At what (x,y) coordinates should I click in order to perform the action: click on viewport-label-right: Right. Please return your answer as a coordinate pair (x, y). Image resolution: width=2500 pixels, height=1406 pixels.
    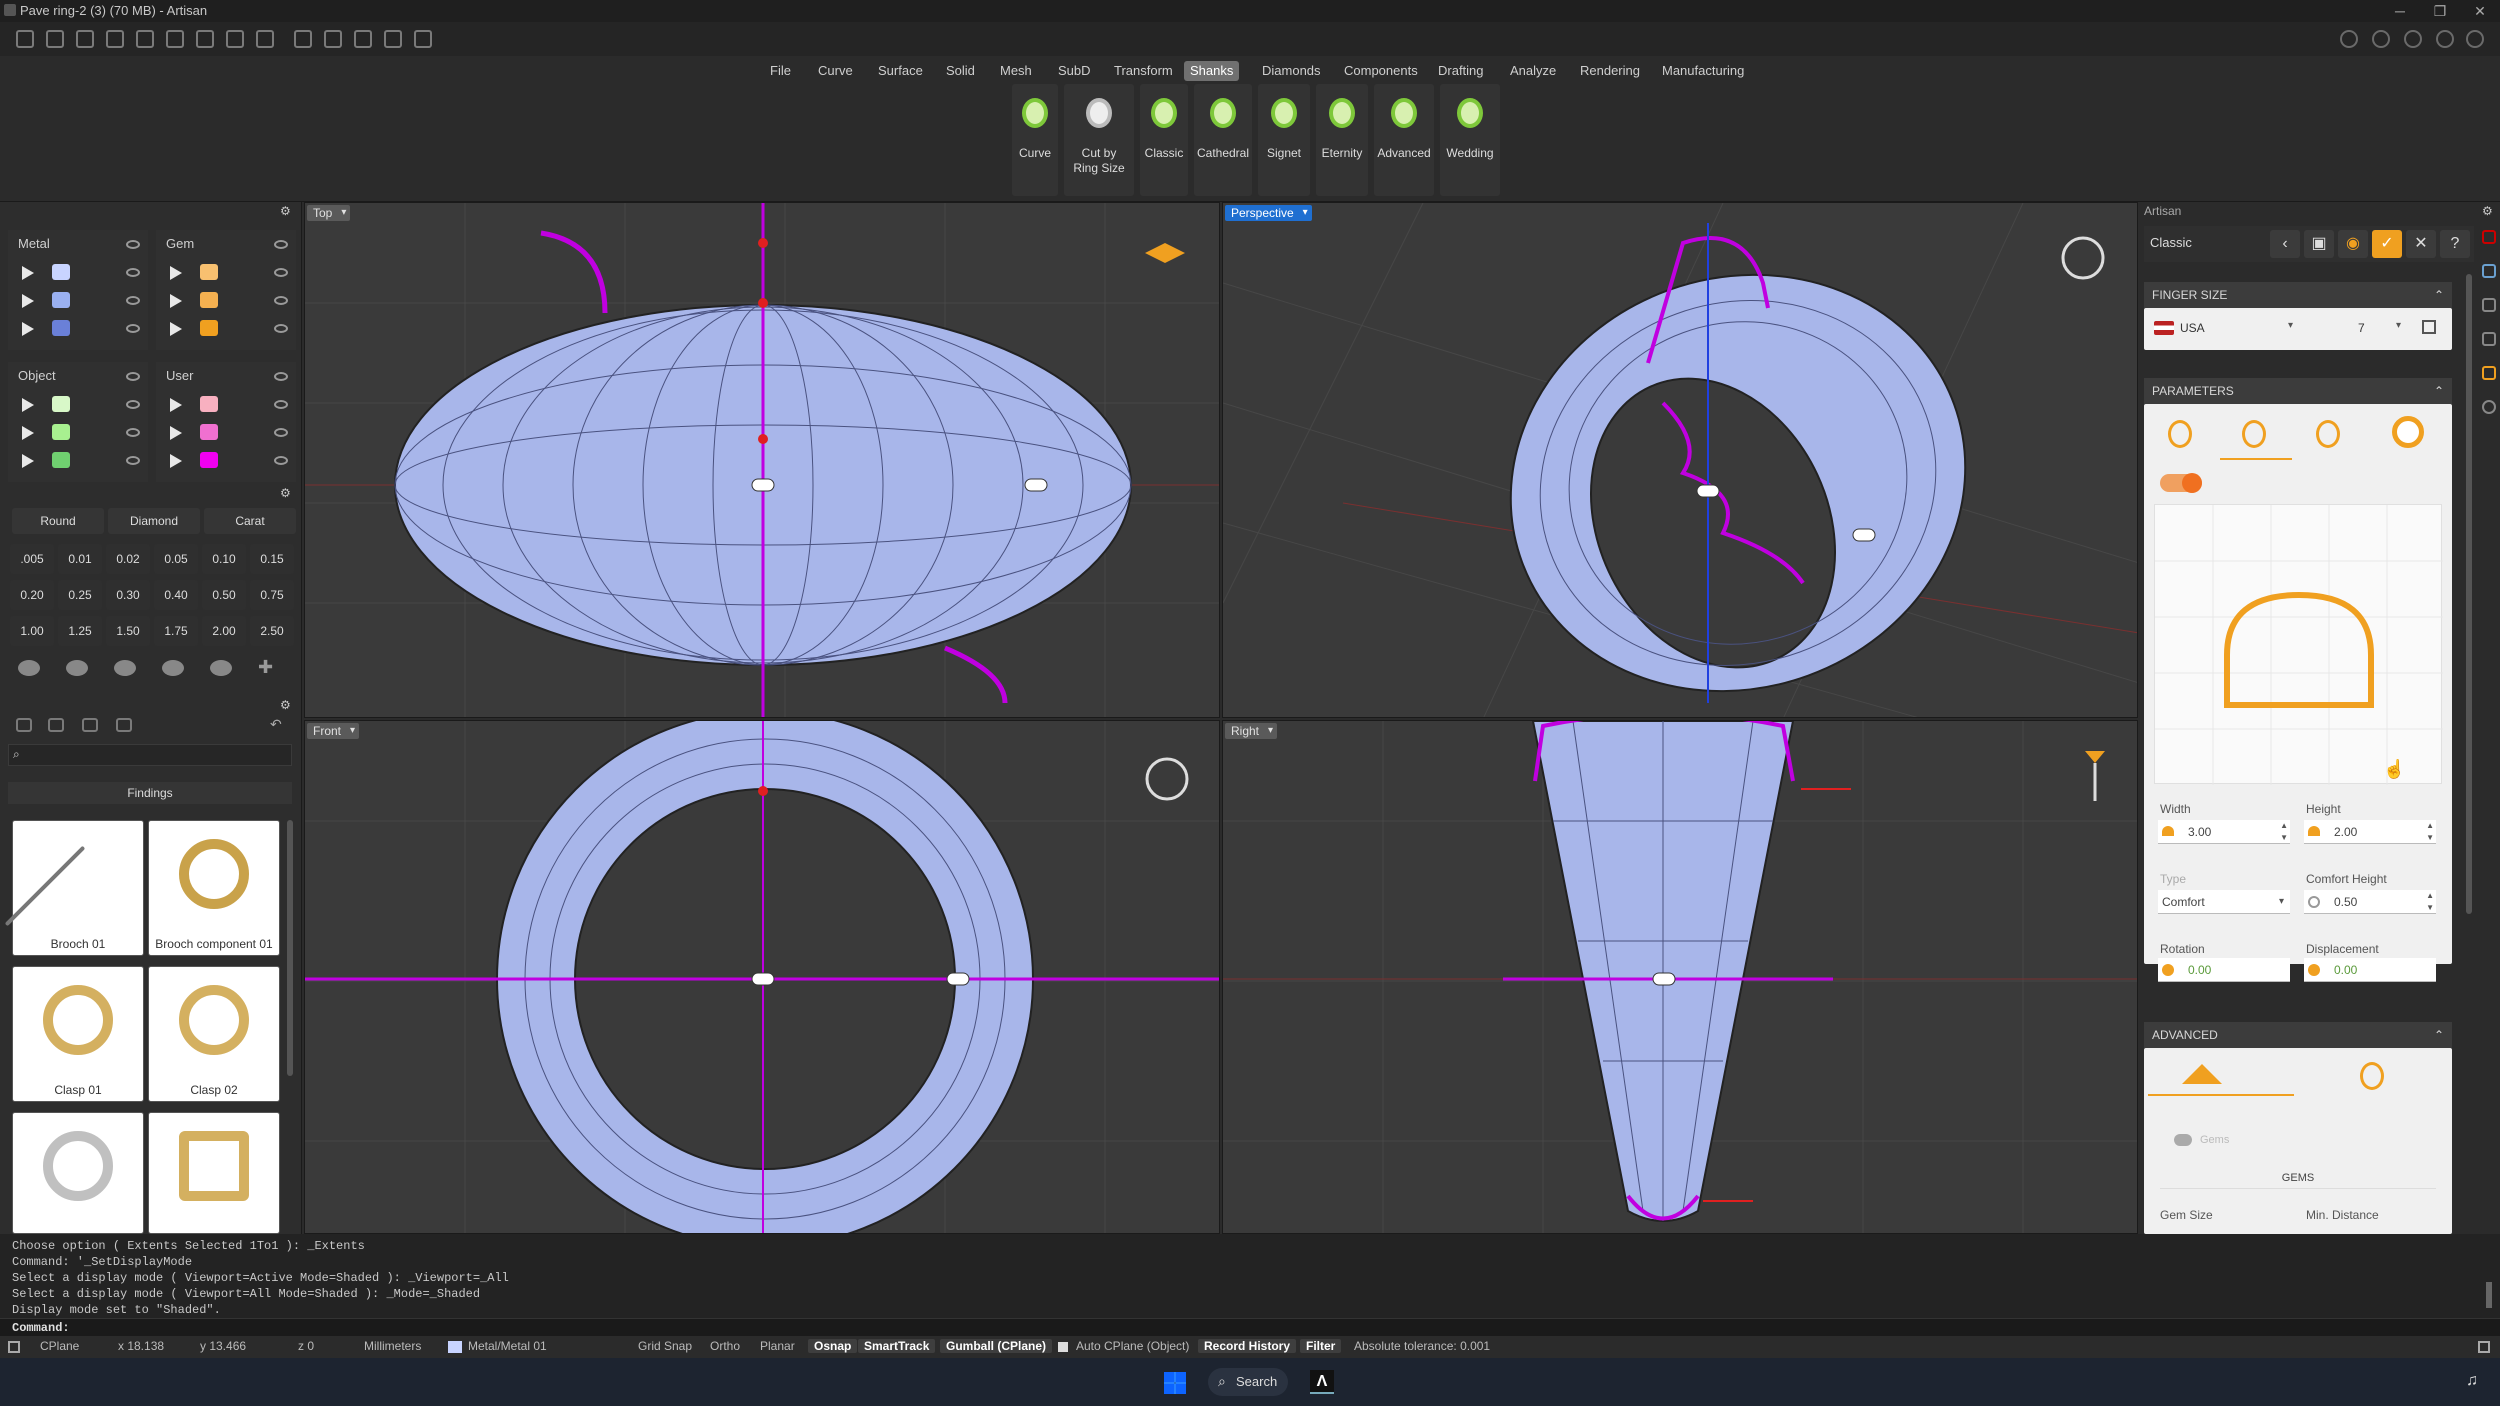
    Looking at the image, I should click on (1251, 731).